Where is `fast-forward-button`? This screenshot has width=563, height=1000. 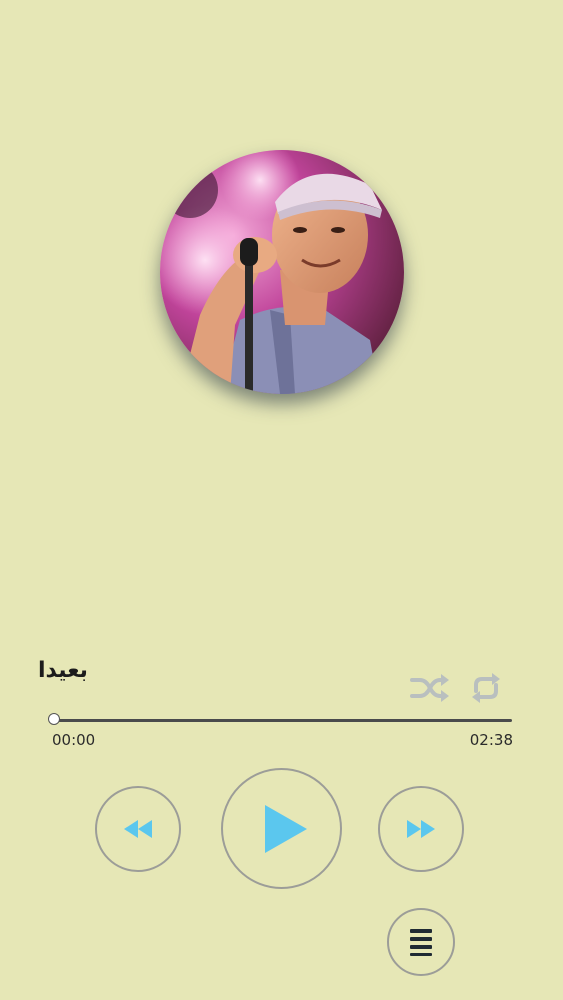
fast-forward-button is located at coordinates (421, 829).